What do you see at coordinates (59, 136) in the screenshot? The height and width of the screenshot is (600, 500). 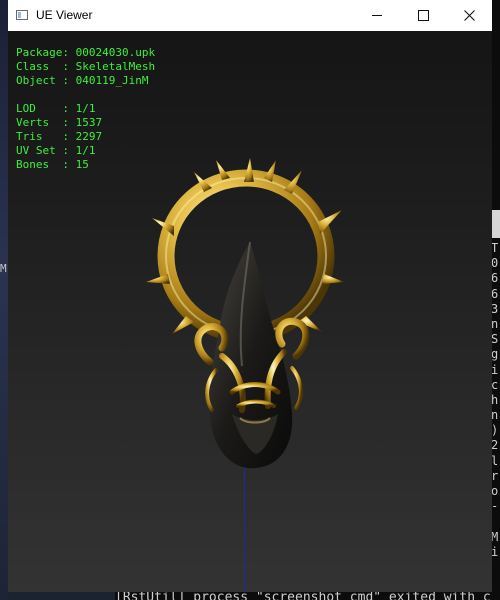 I see `info-tris: Tris : 2297` at bounding box center [59, 136].